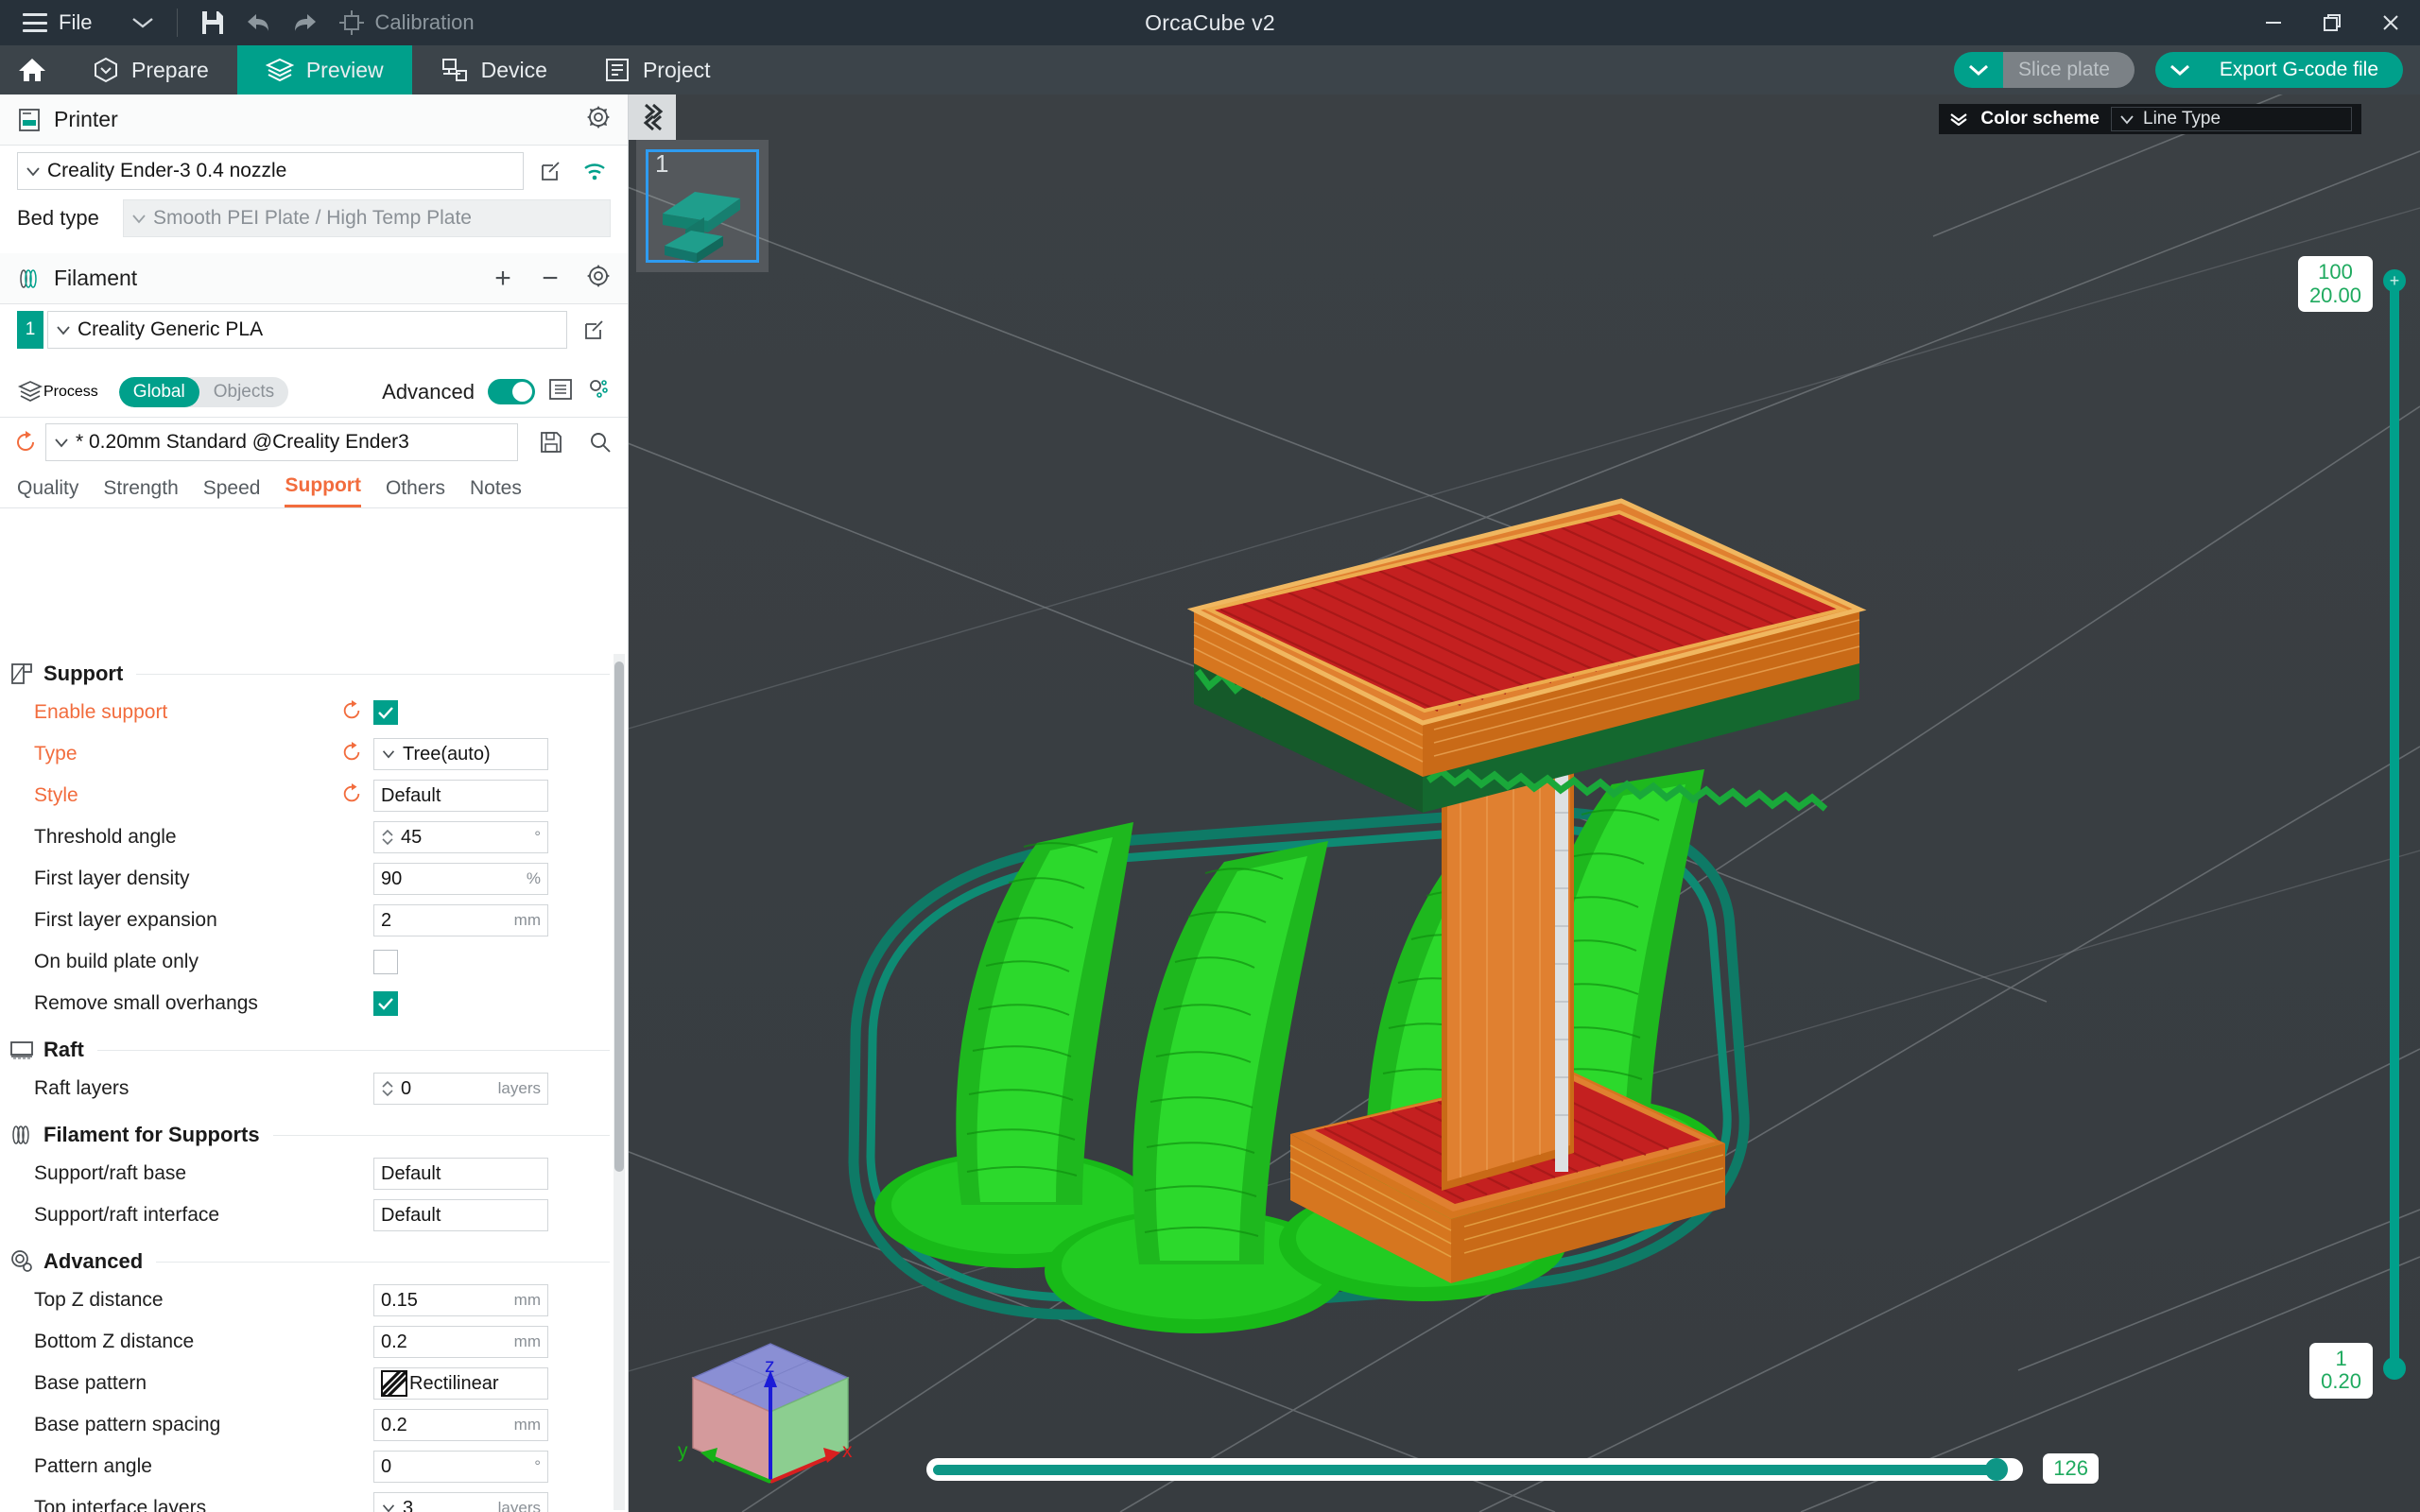 This screenshot has height=1512, width=2420. I want to click on setting-text-input: 90 %, so click(460, 879).